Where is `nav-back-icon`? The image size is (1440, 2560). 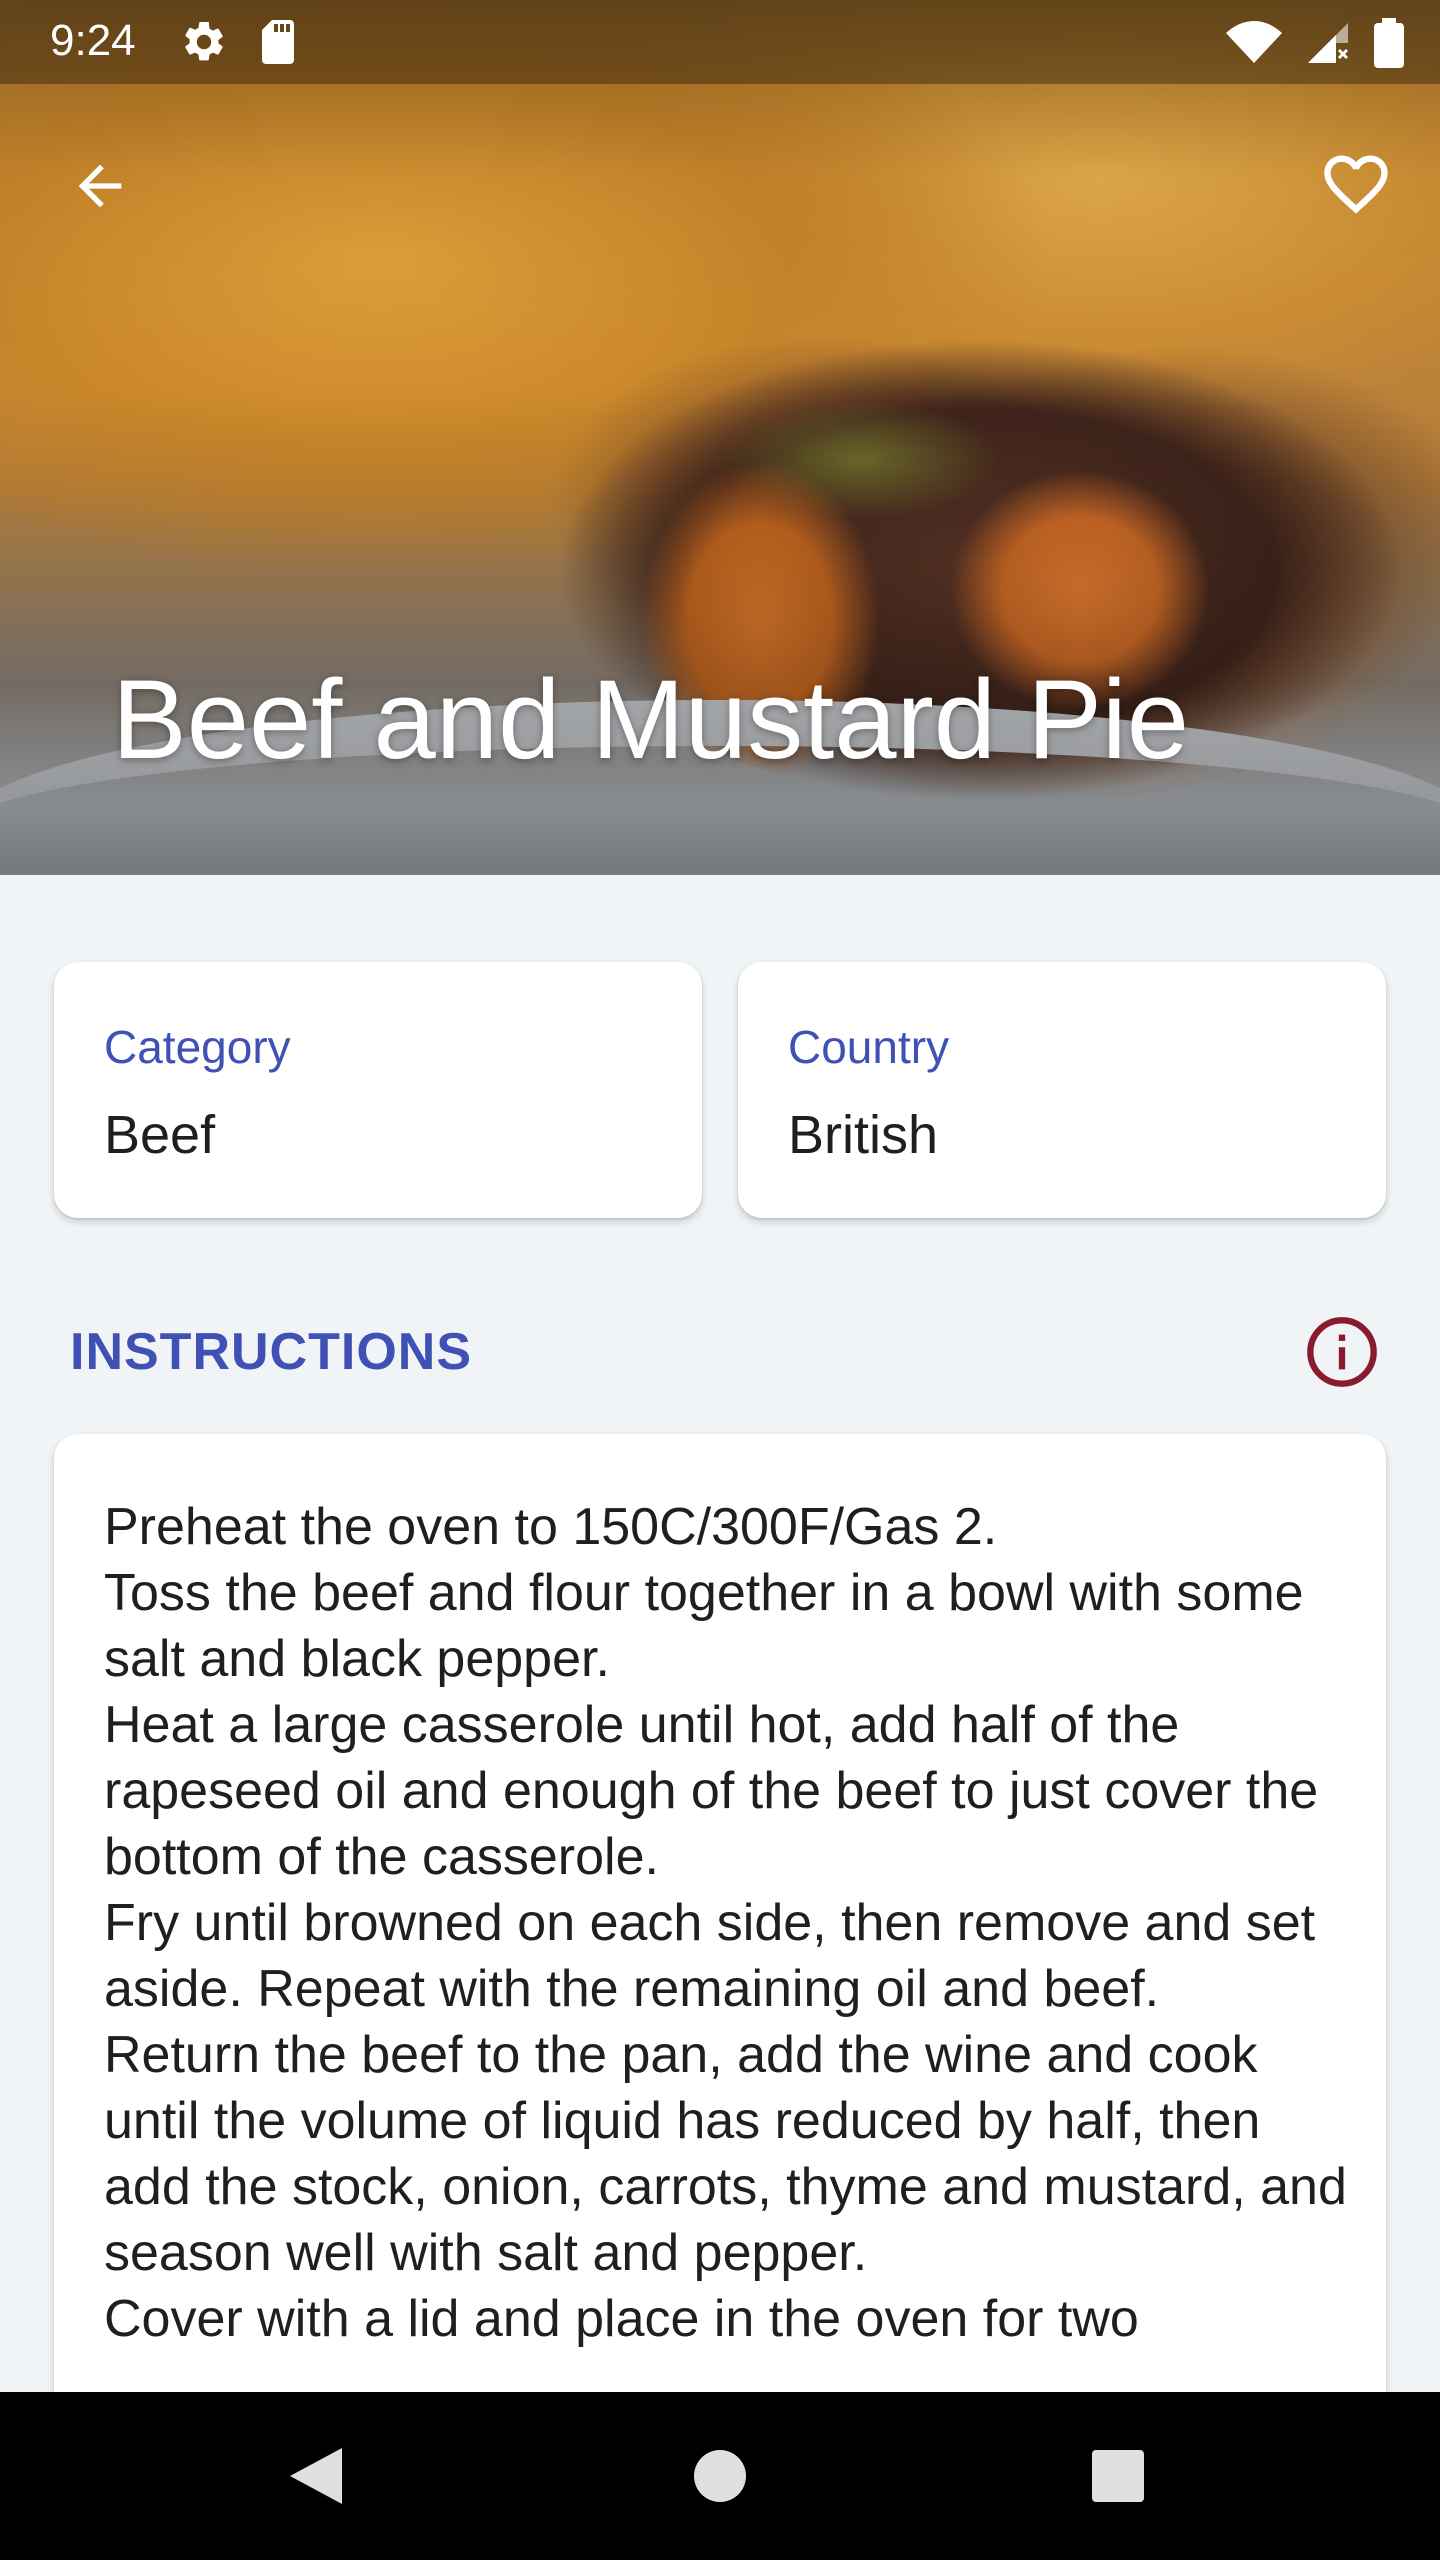 nav-back-icon is located at coordinates (316, 2476).